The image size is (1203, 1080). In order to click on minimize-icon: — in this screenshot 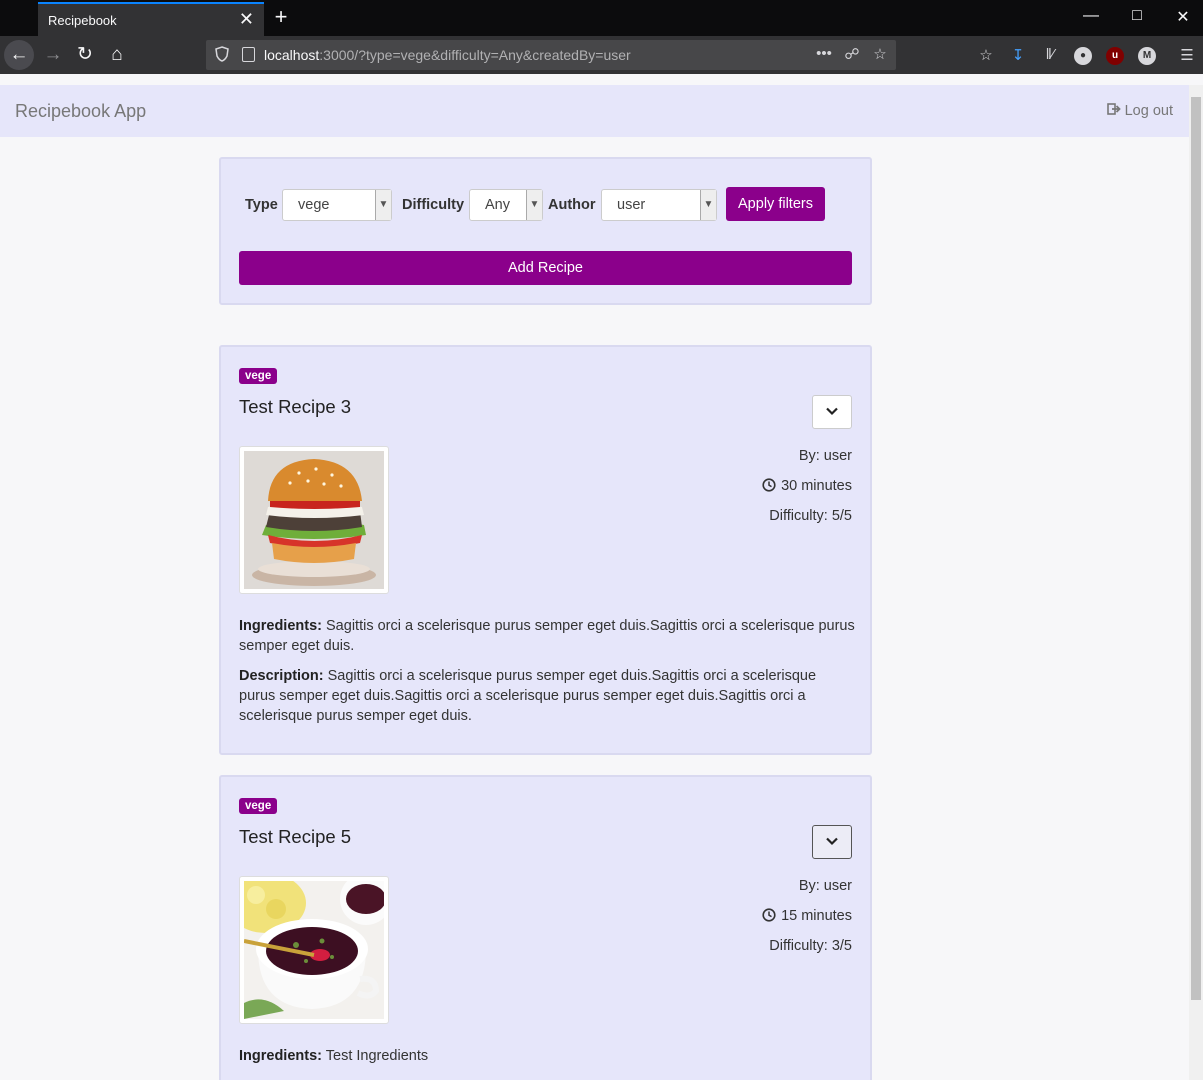, I will do `click(1091, 16)`.